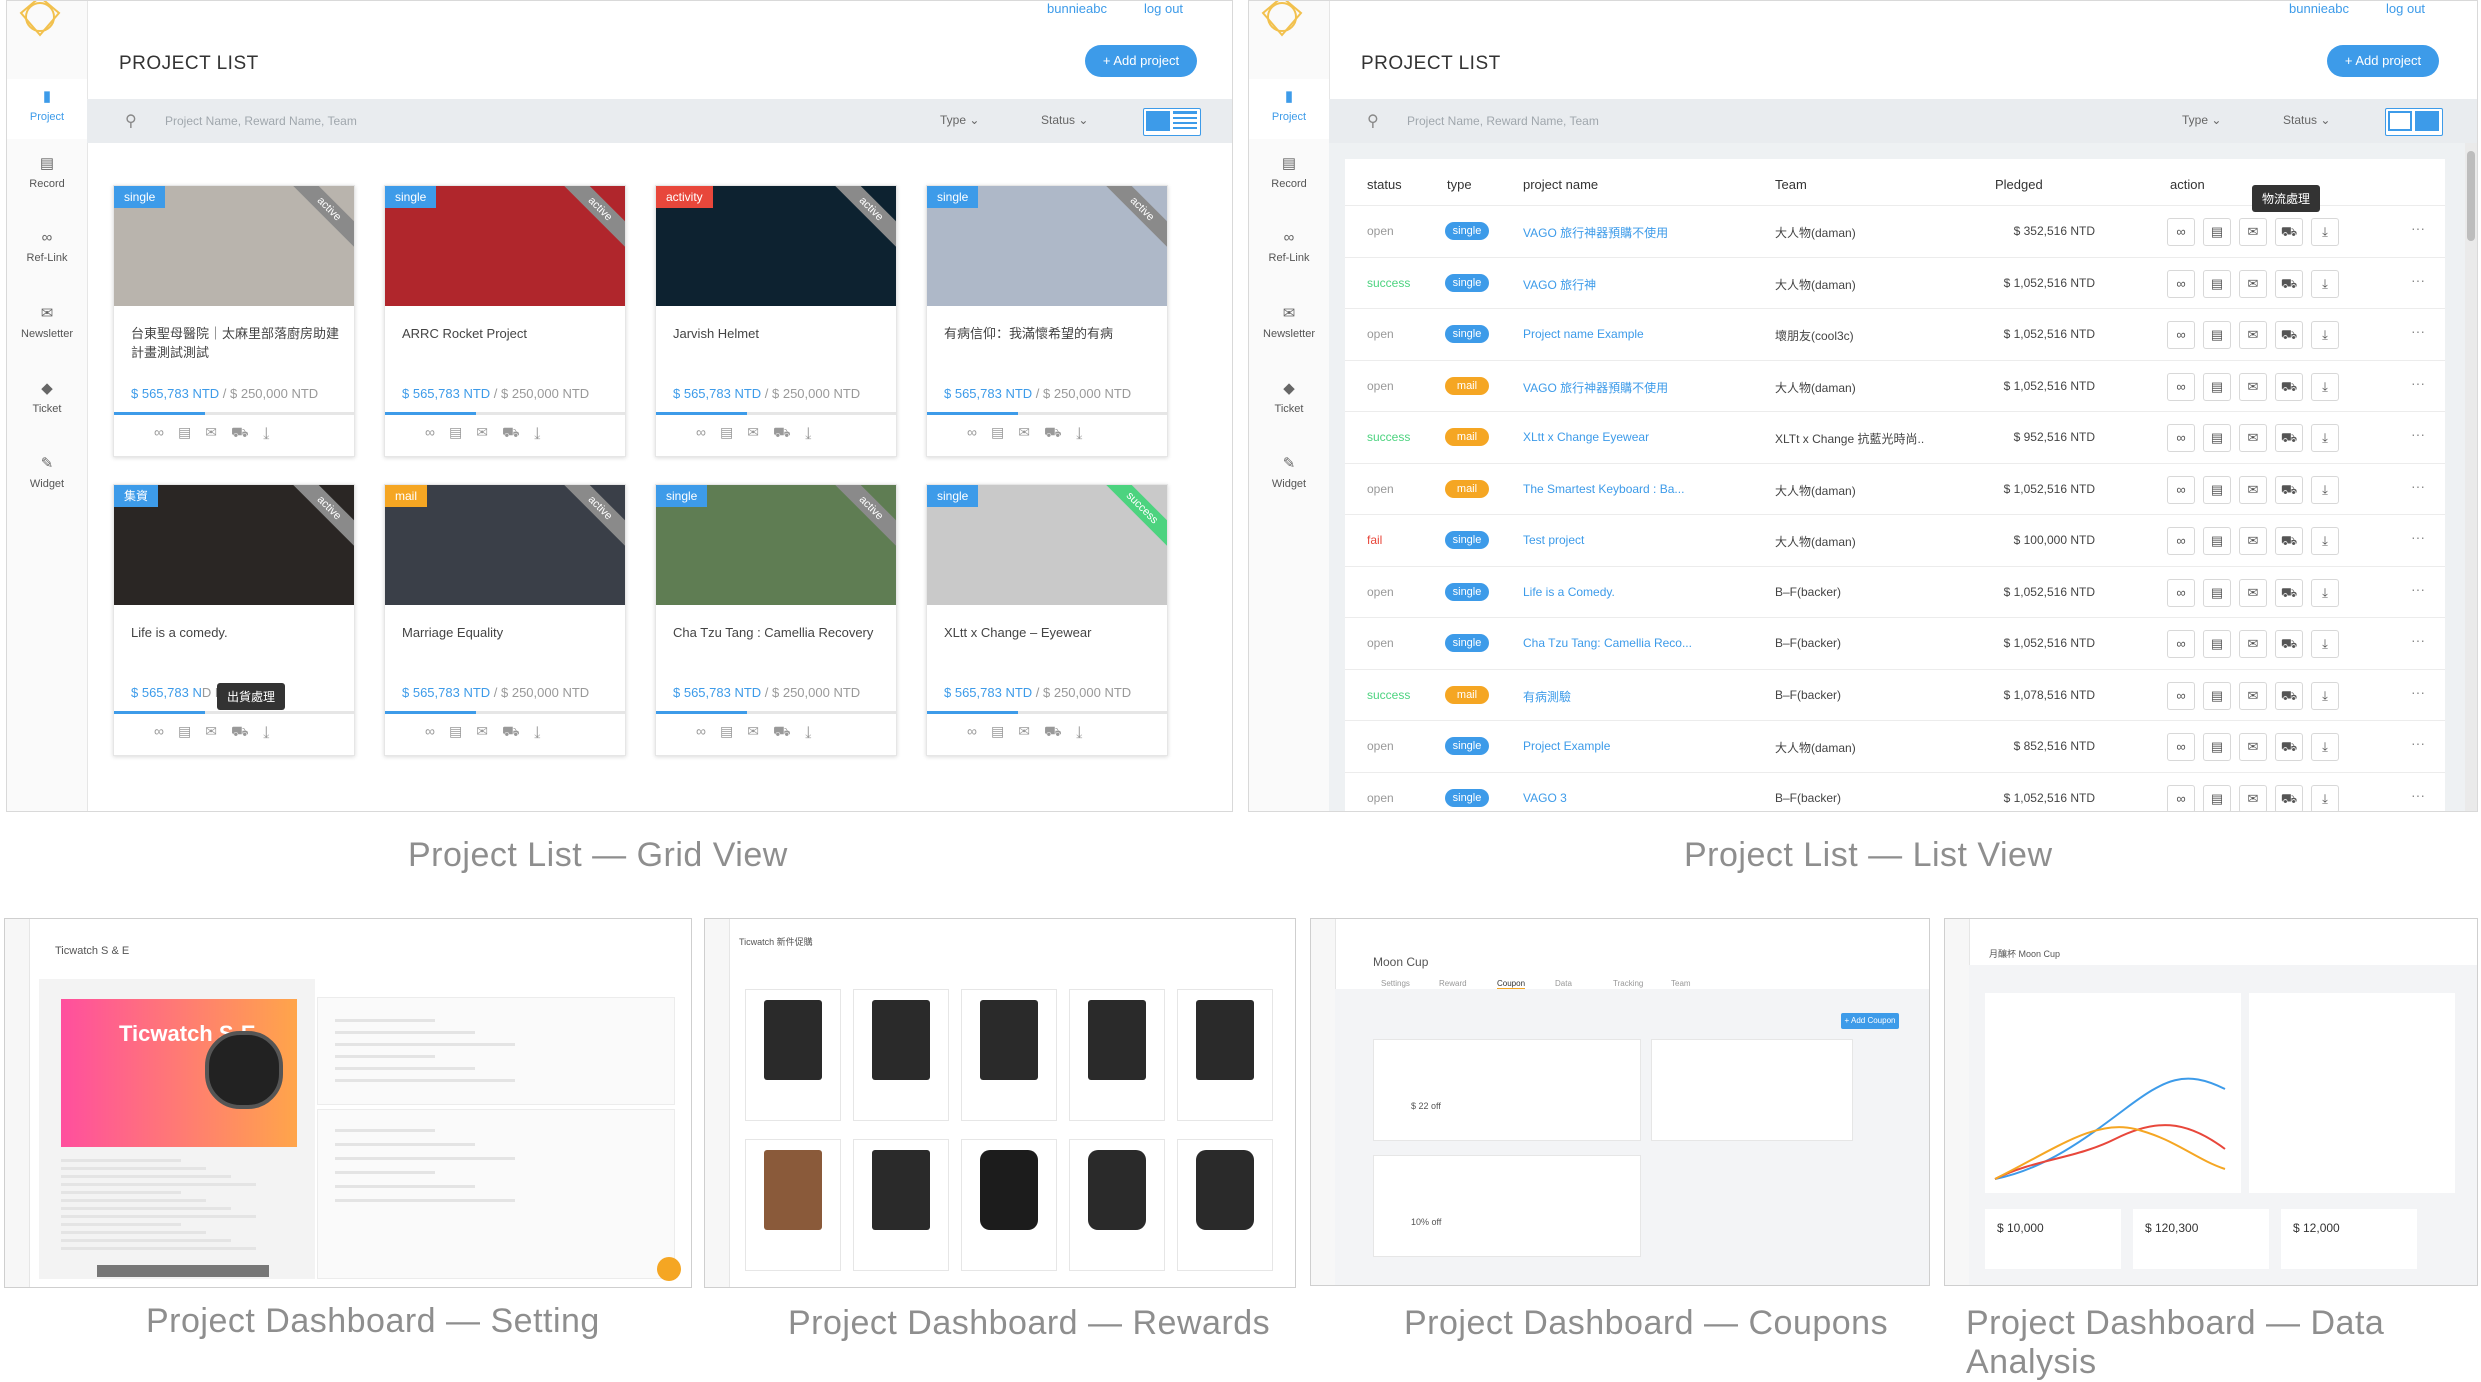  Describe the element at coordinates (1395, 983) in the screenshot. I see `coupon-tab: Settings` at that location.